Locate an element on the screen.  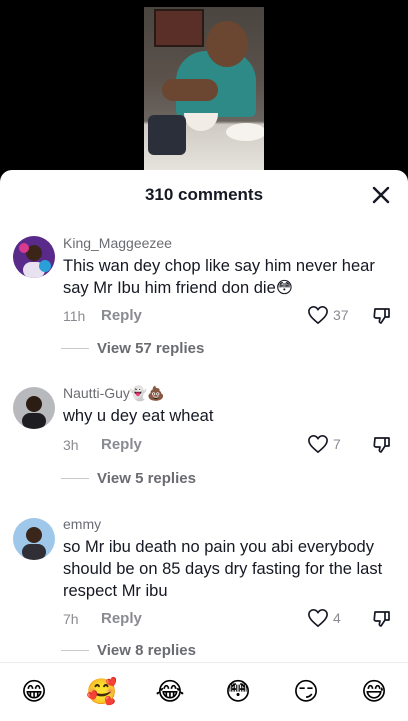
comment-username: emmy is located at coordinates (82, 524).